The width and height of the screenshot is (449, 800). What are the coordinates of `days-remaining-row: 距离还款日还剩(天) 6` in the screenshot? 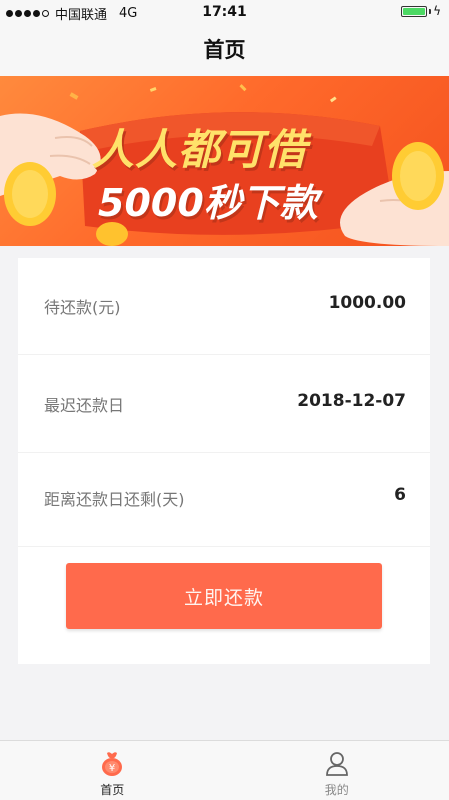 It's located at (224, 498).